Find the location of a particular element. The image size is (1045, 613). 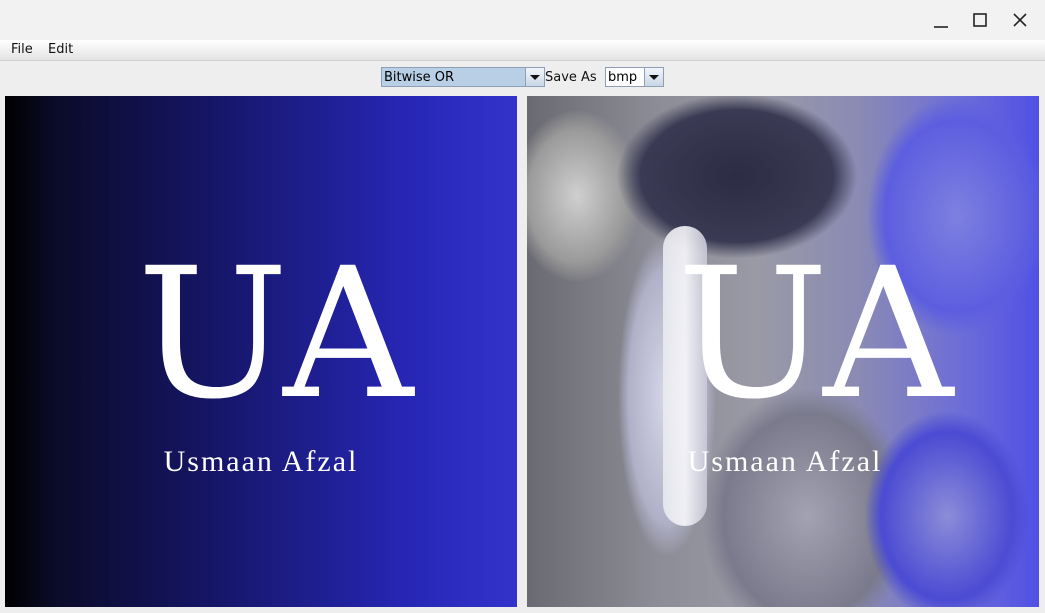

maximize-button is located at coordinates (980, 21).